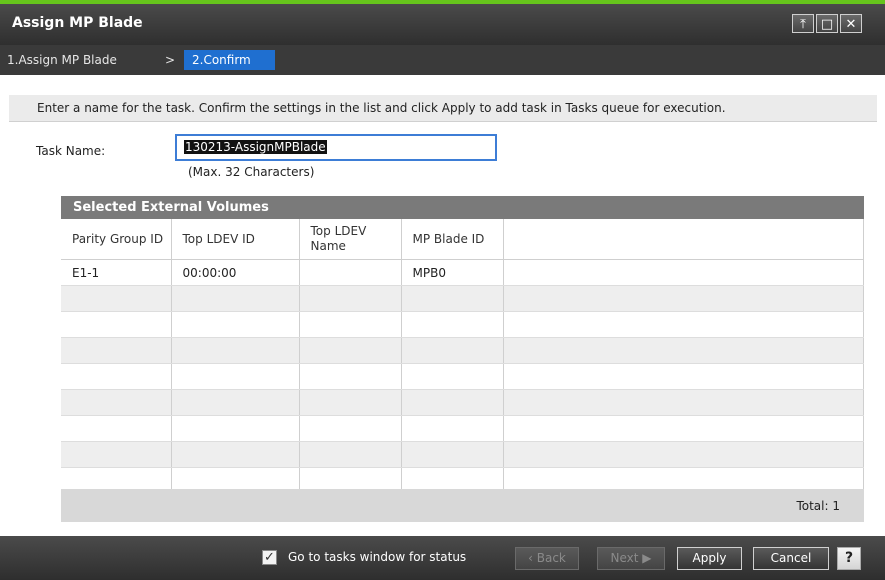 This screenshot has height=580, width=885. I want to click on cell-mp-blade-id: MPB0, so click(452, 272).